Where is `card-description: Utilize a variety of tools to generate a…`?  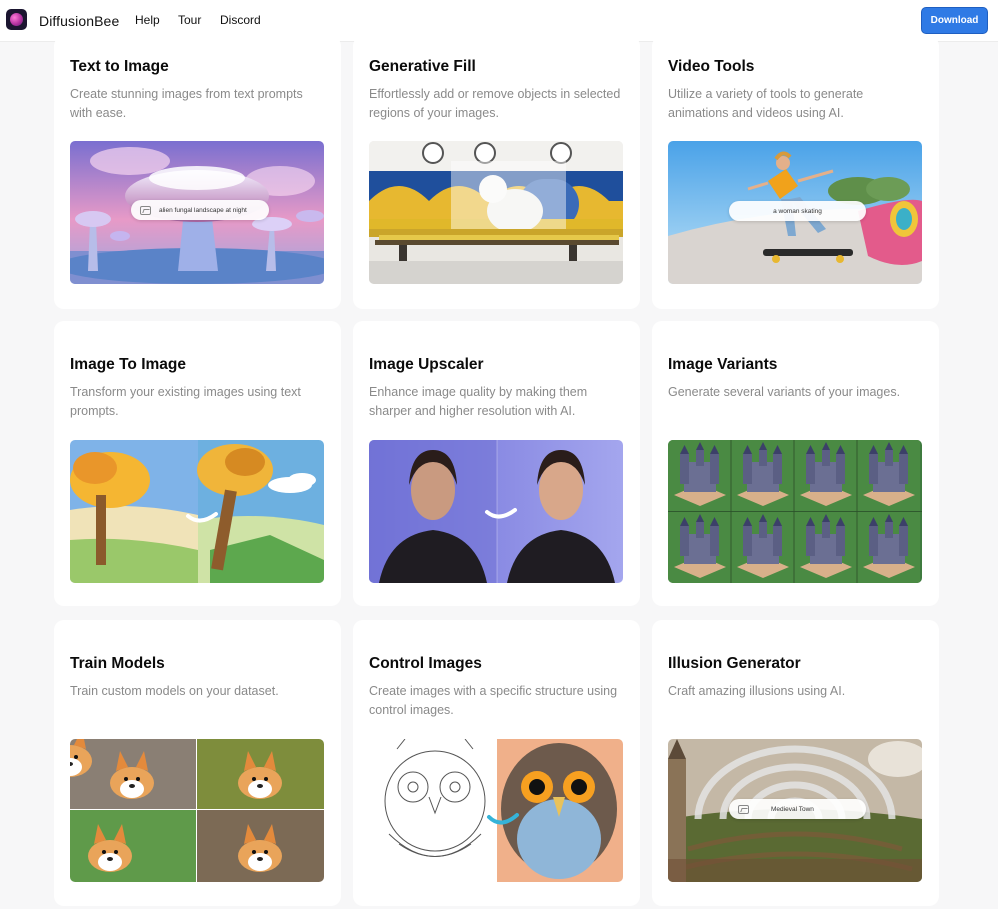 card-description: Utilize a variety of tools to generate a… is located at coordinates (766, 103).